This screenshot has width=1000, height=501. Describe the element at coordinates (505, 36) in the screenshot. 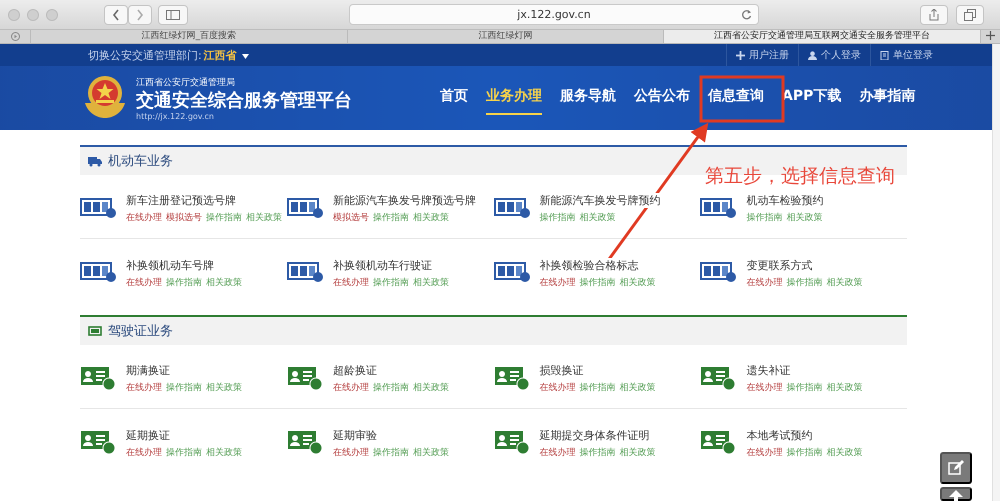

I see `browser-tab: 江西红绿灯网` at that location.